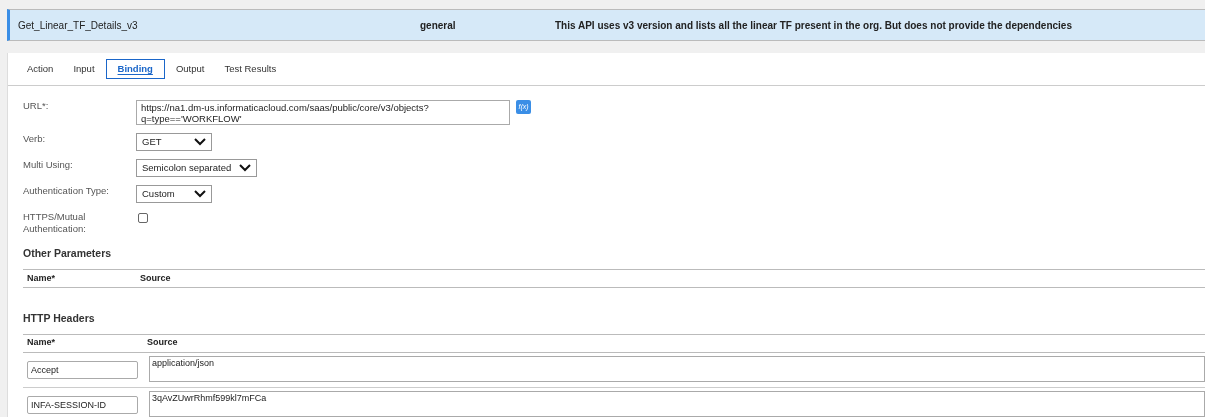 This screenshot has width=1205, height=417. I want to click on name-field: INFA-SESSION-ID, so click(82, 404).